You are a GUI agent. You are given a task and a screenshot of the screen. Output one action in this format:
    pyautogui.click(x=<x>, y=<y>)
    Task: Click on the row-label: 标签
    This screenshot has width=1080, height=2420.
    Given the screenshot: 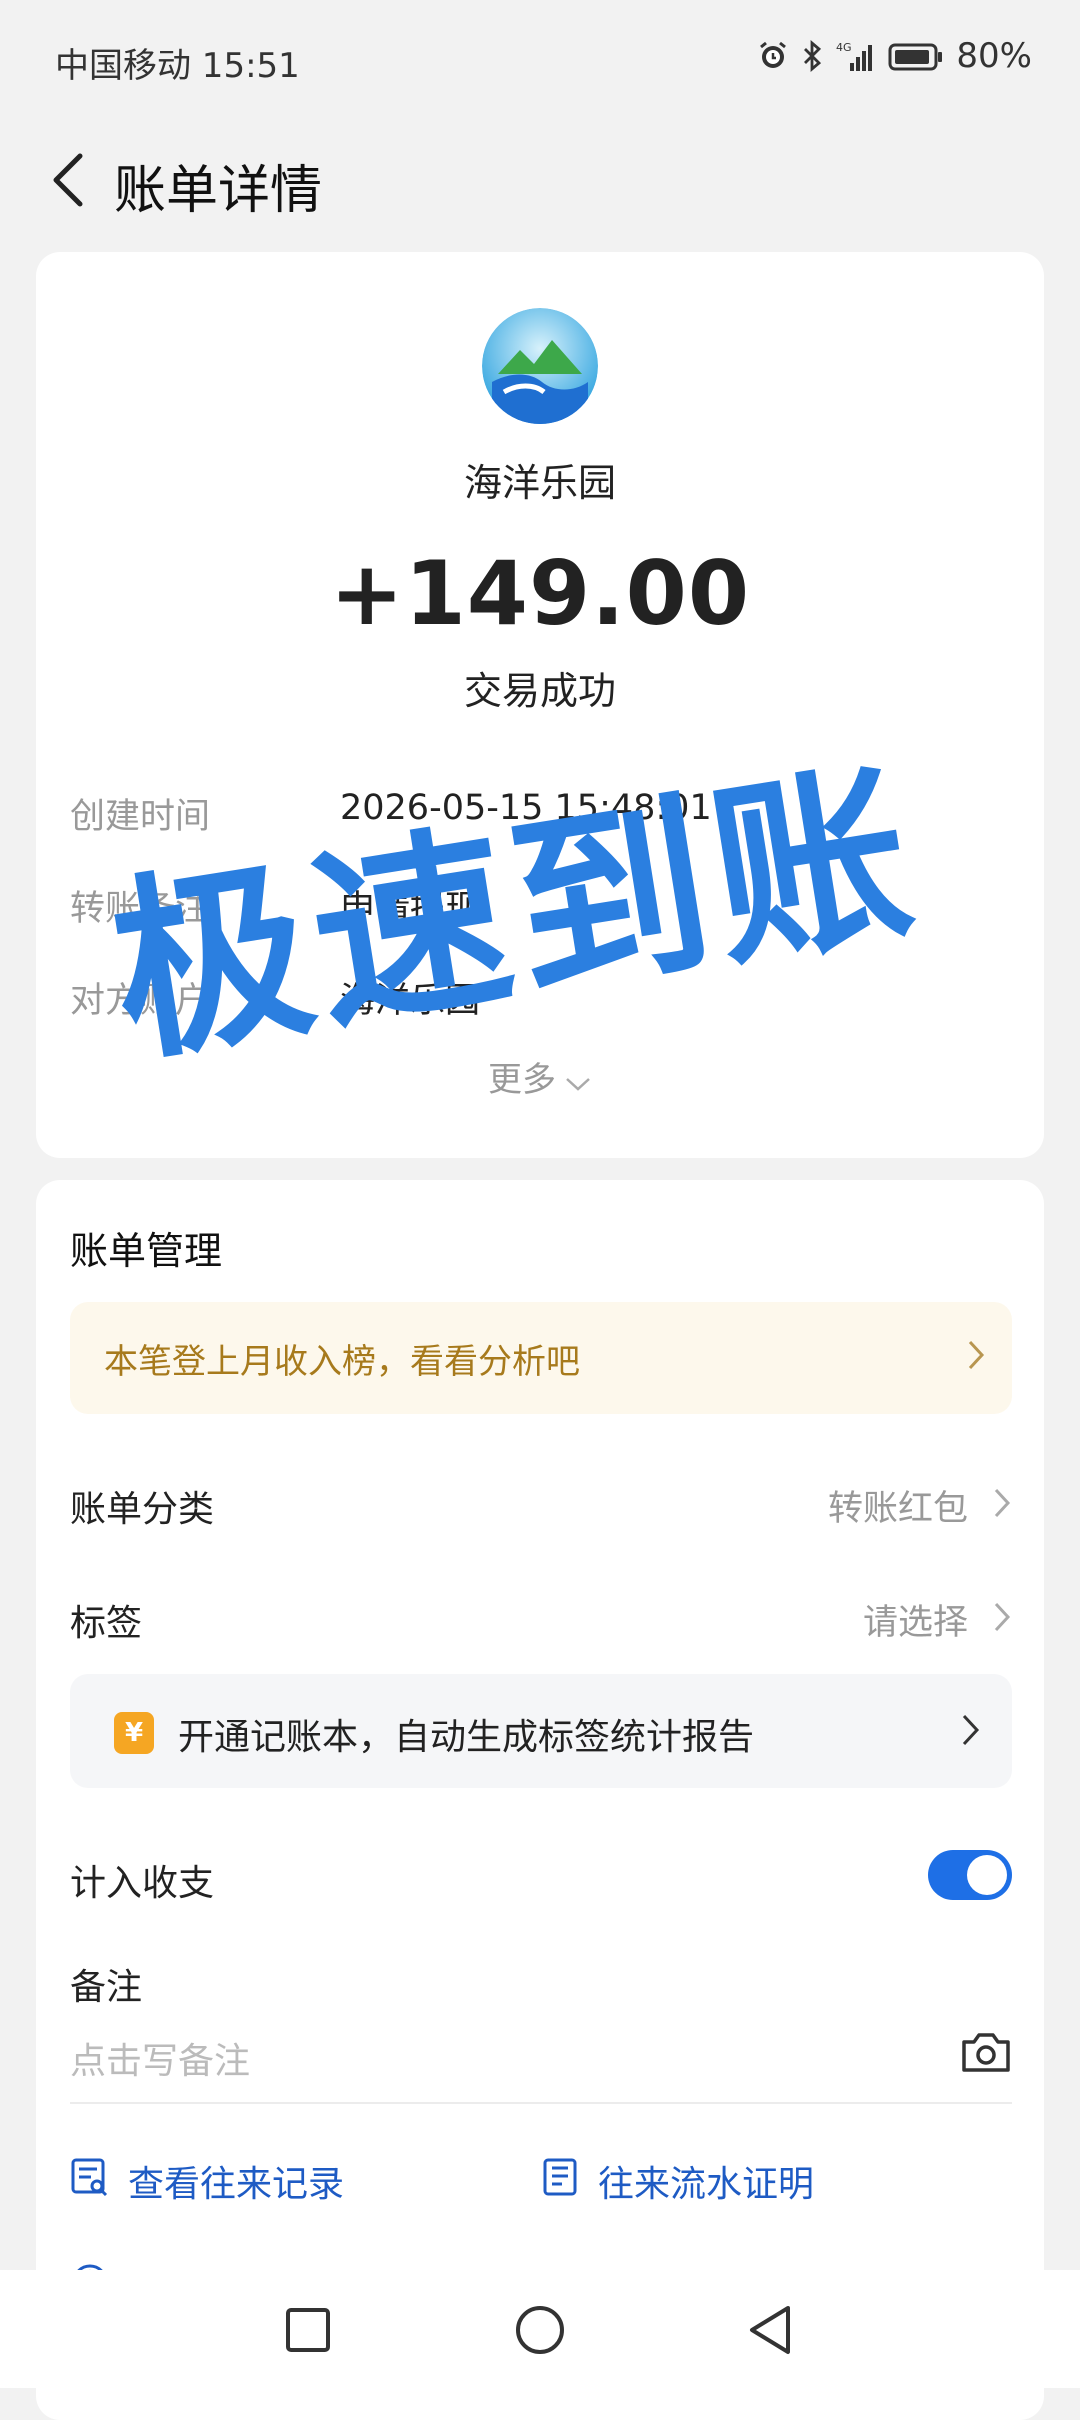 What is the action you would take?
    pyautogui.click(x=106, y=1623)
    